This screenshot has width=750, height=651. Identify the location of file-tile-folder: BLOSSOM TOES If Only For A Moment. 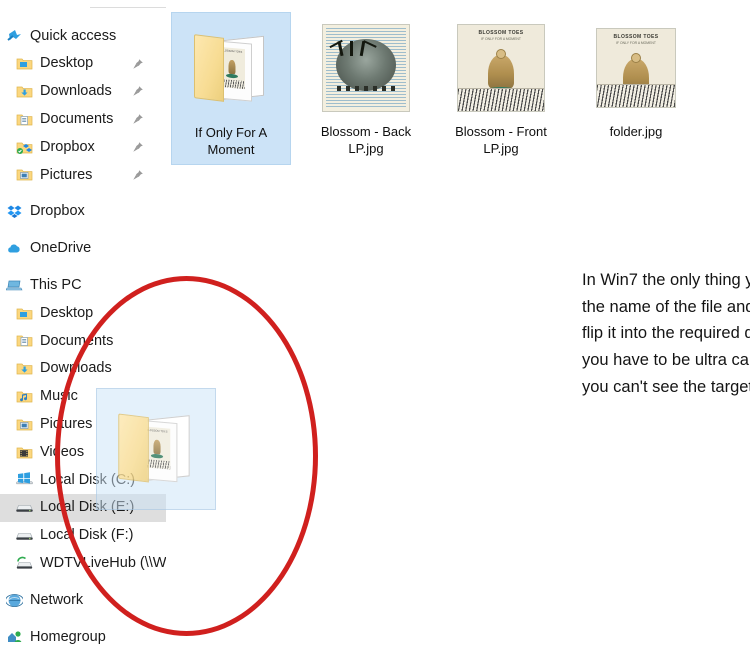
(231, 89).